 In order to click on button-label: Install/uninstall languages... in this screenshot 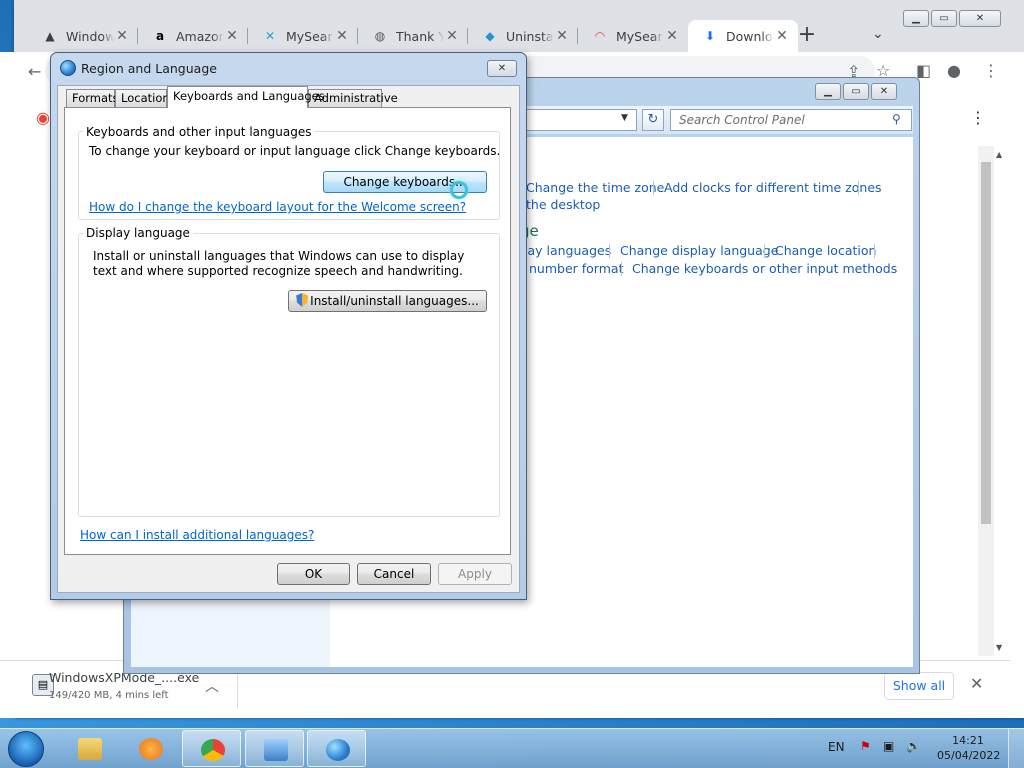, I will do `click(394, 301)`.